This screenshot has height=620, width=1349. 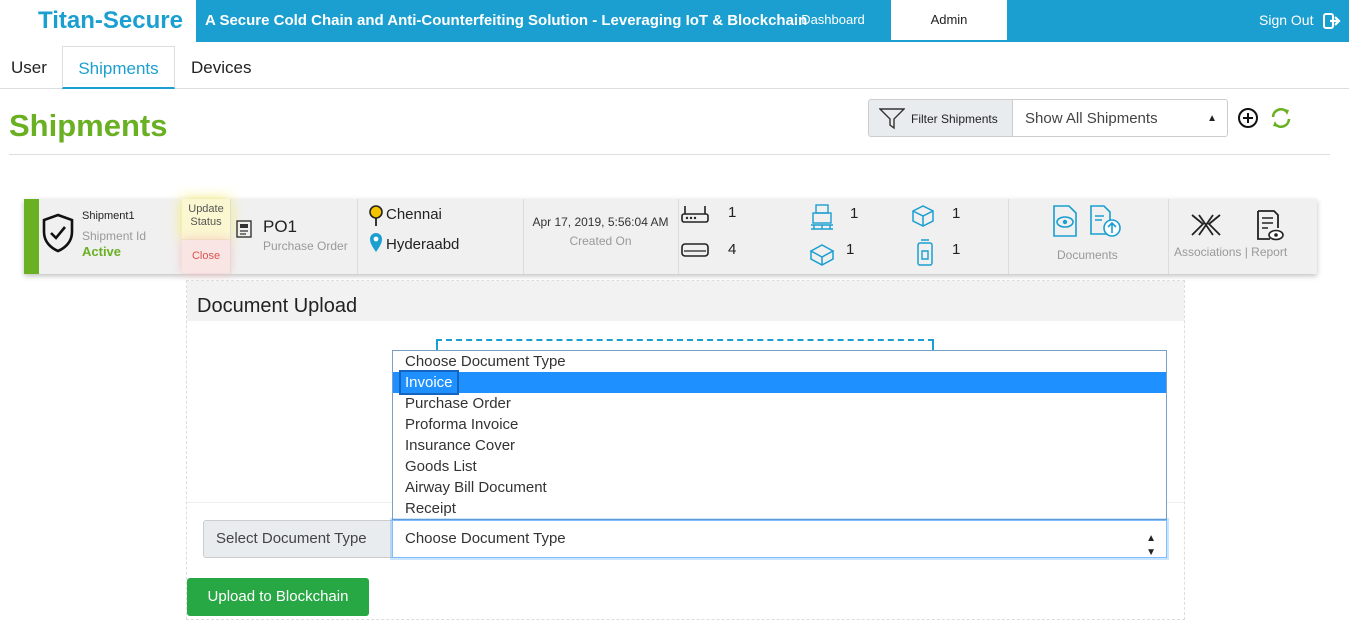 What do you see at coordinates (779, 403) in the screenshot?
I see `option-purchase-order: Purchase Order` at bounding box center [779, 403].